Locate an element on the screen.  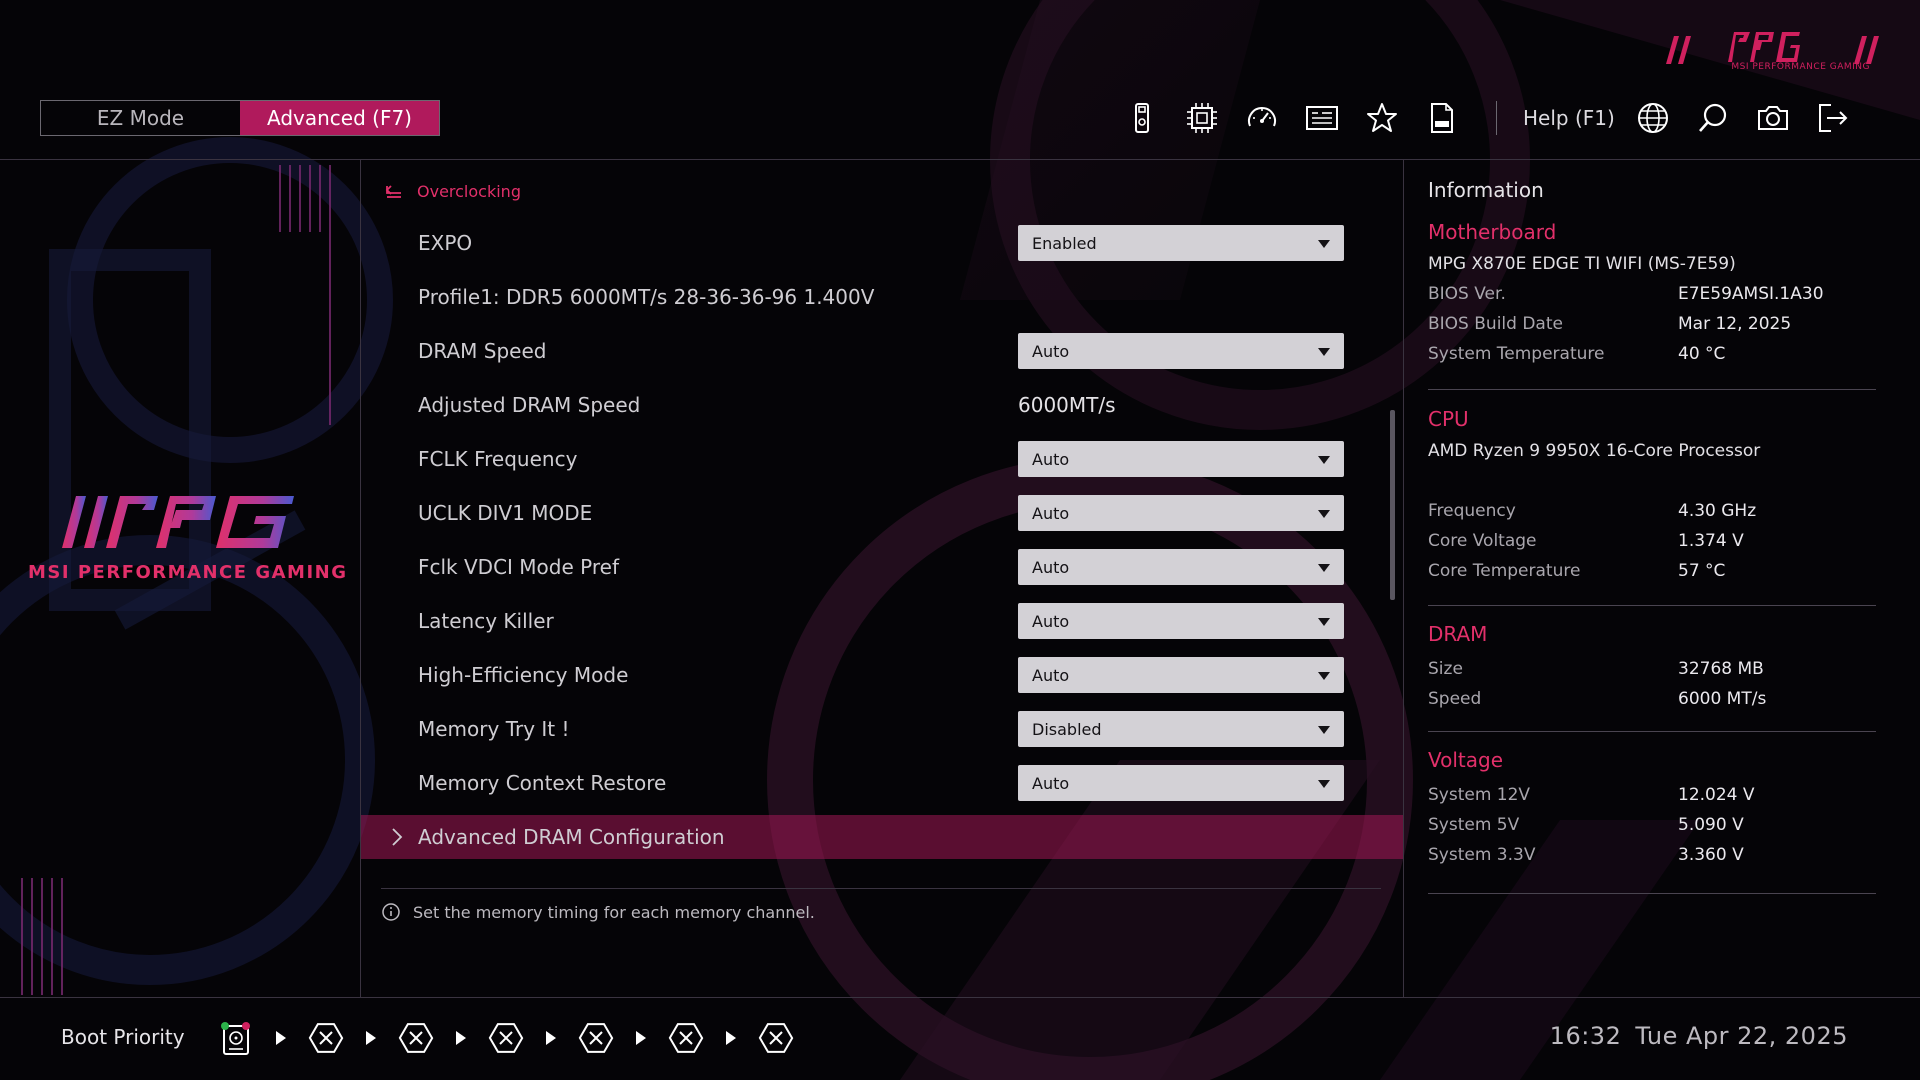
system-5v-value: 5.090 V is located at coordinates (1711, 825).